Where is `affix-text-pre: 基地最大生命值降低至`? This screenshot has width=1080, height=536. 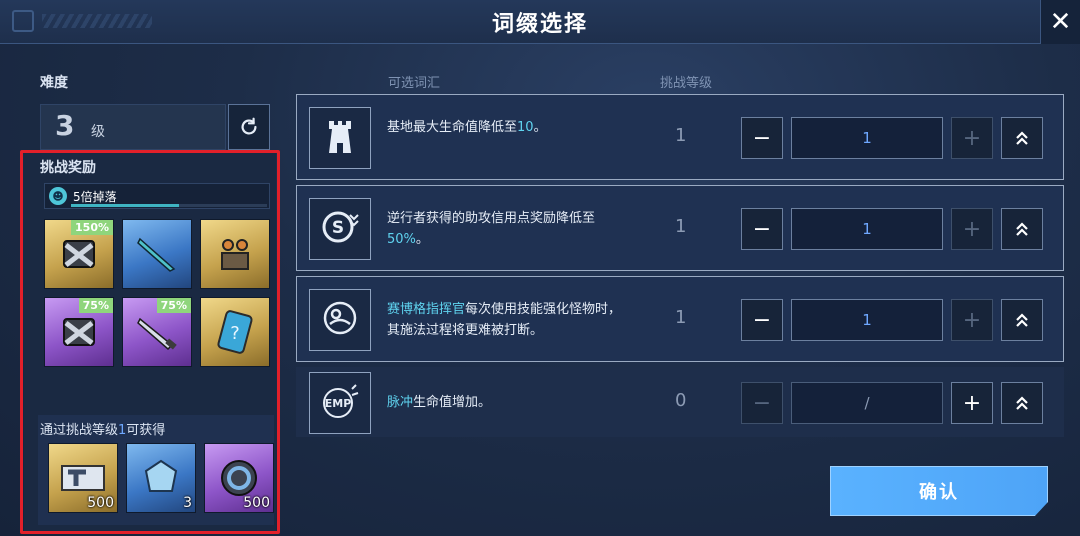
affix-text-pre: 基地最大生命值降低至 is located at coordinates (452, 127).